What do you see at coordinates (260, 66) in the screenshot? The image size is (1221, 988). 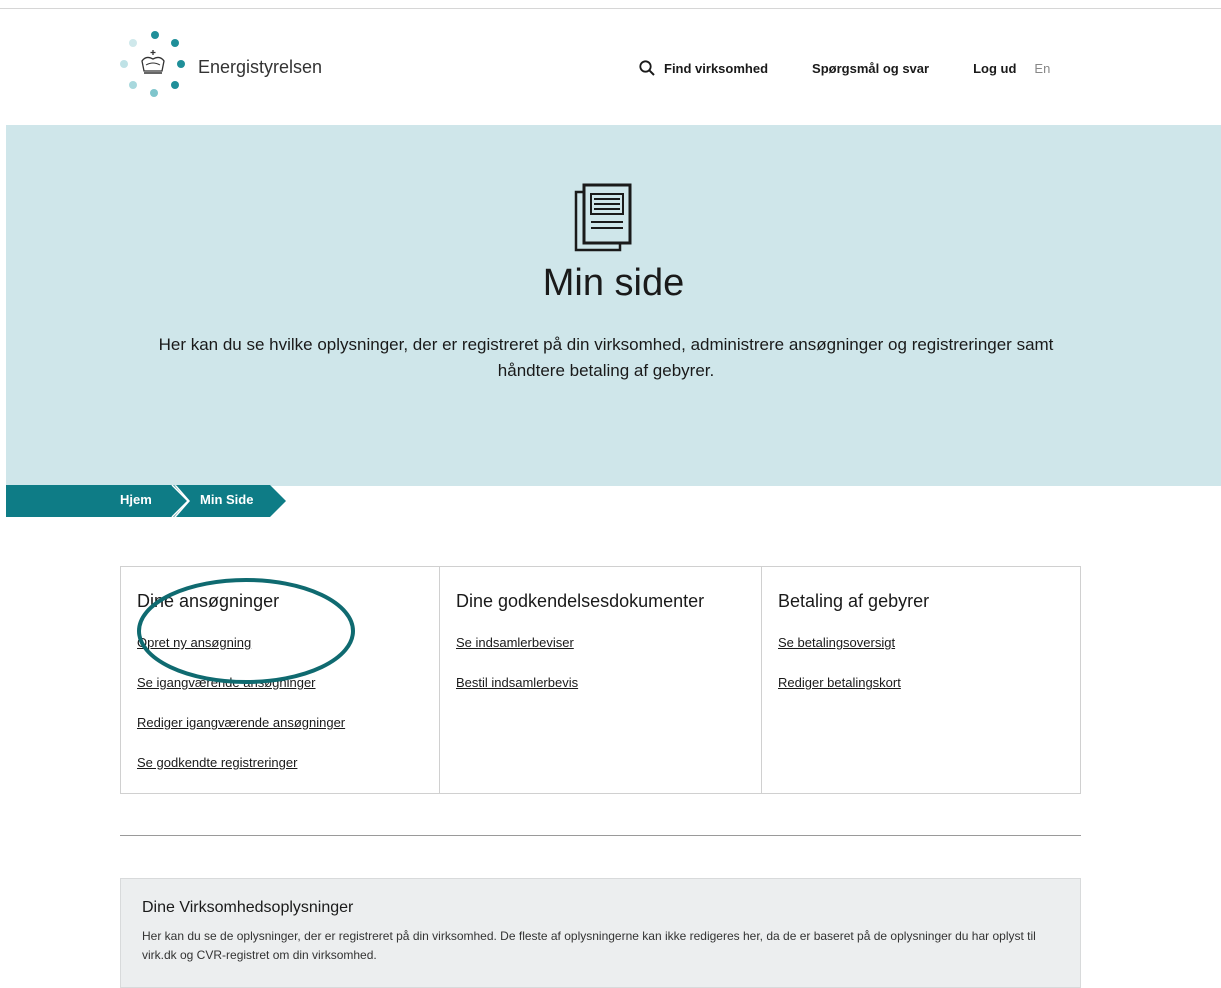 I see `brand-name: Energistyrelsen` at bounding box center [260, 66].